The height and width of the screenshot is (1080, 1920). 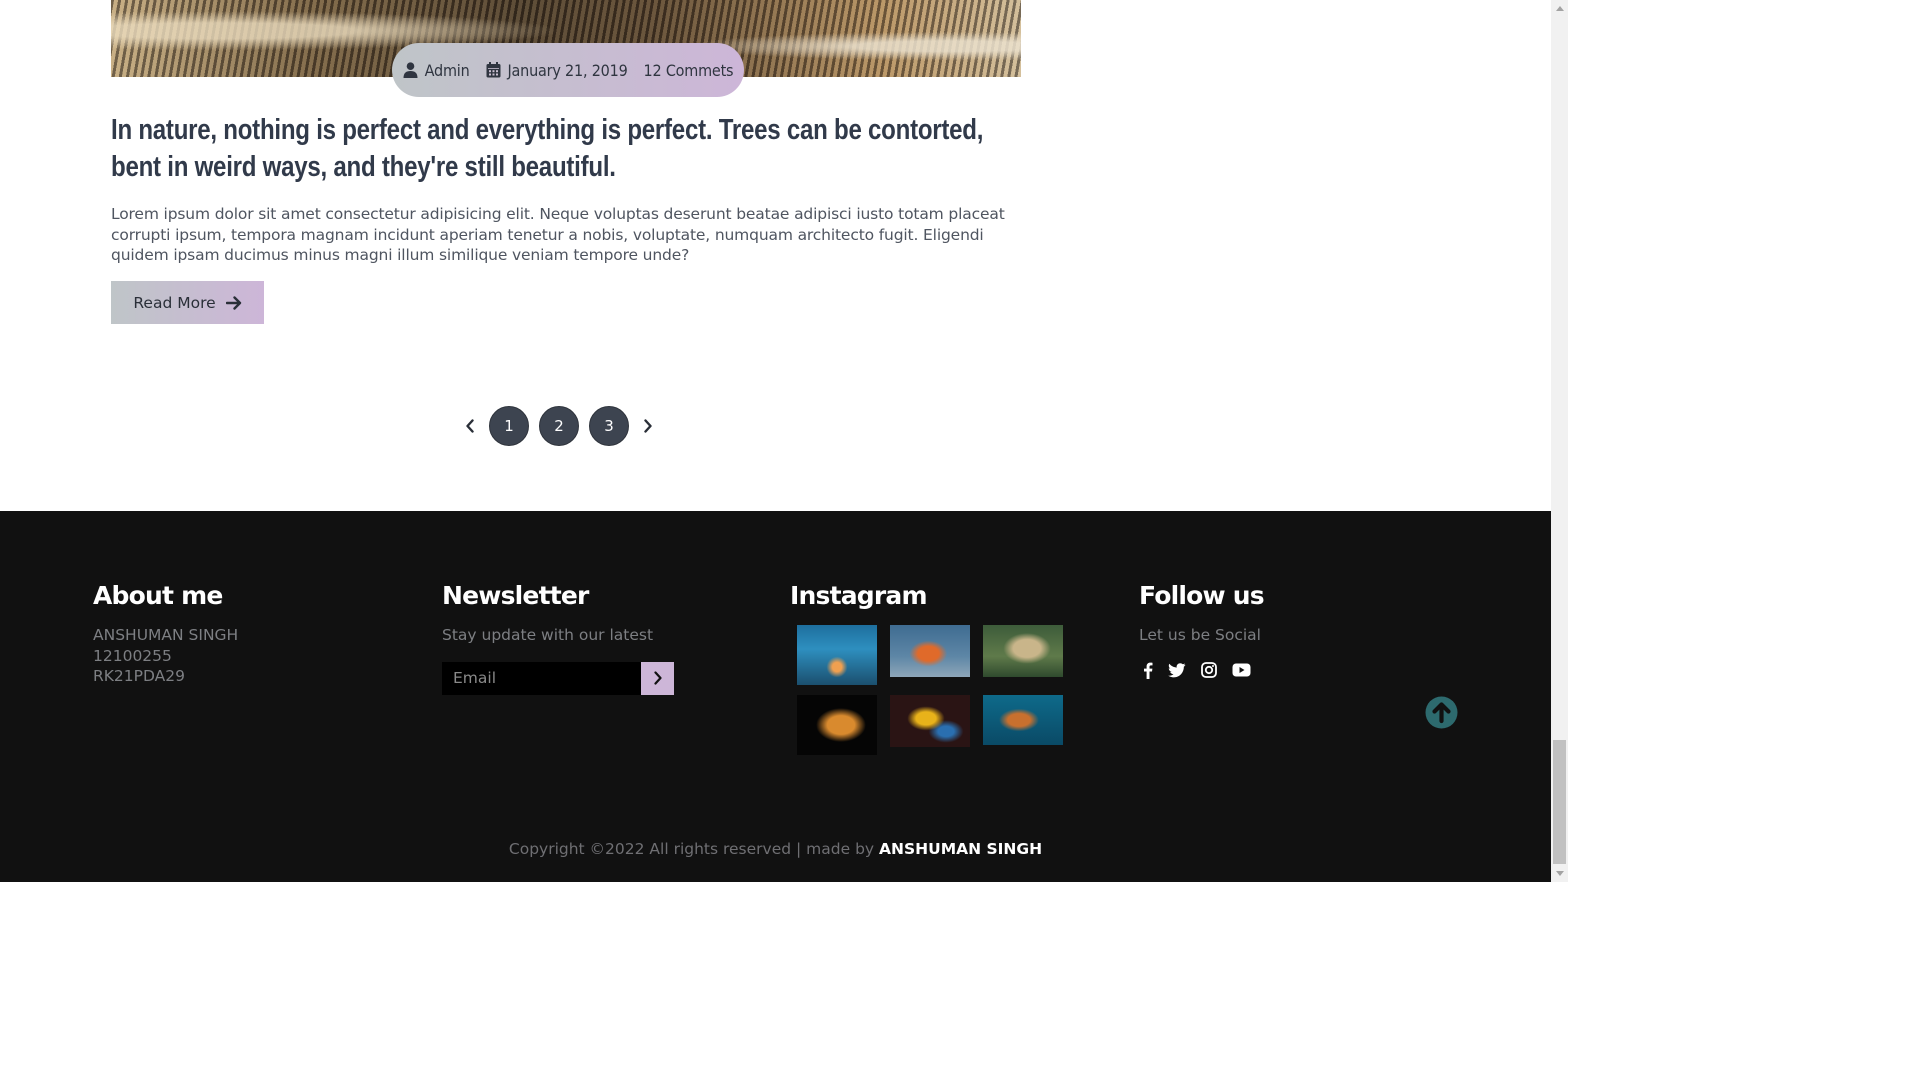 I want to click on pagination-page-1: 1, so click(x=509, y=426).